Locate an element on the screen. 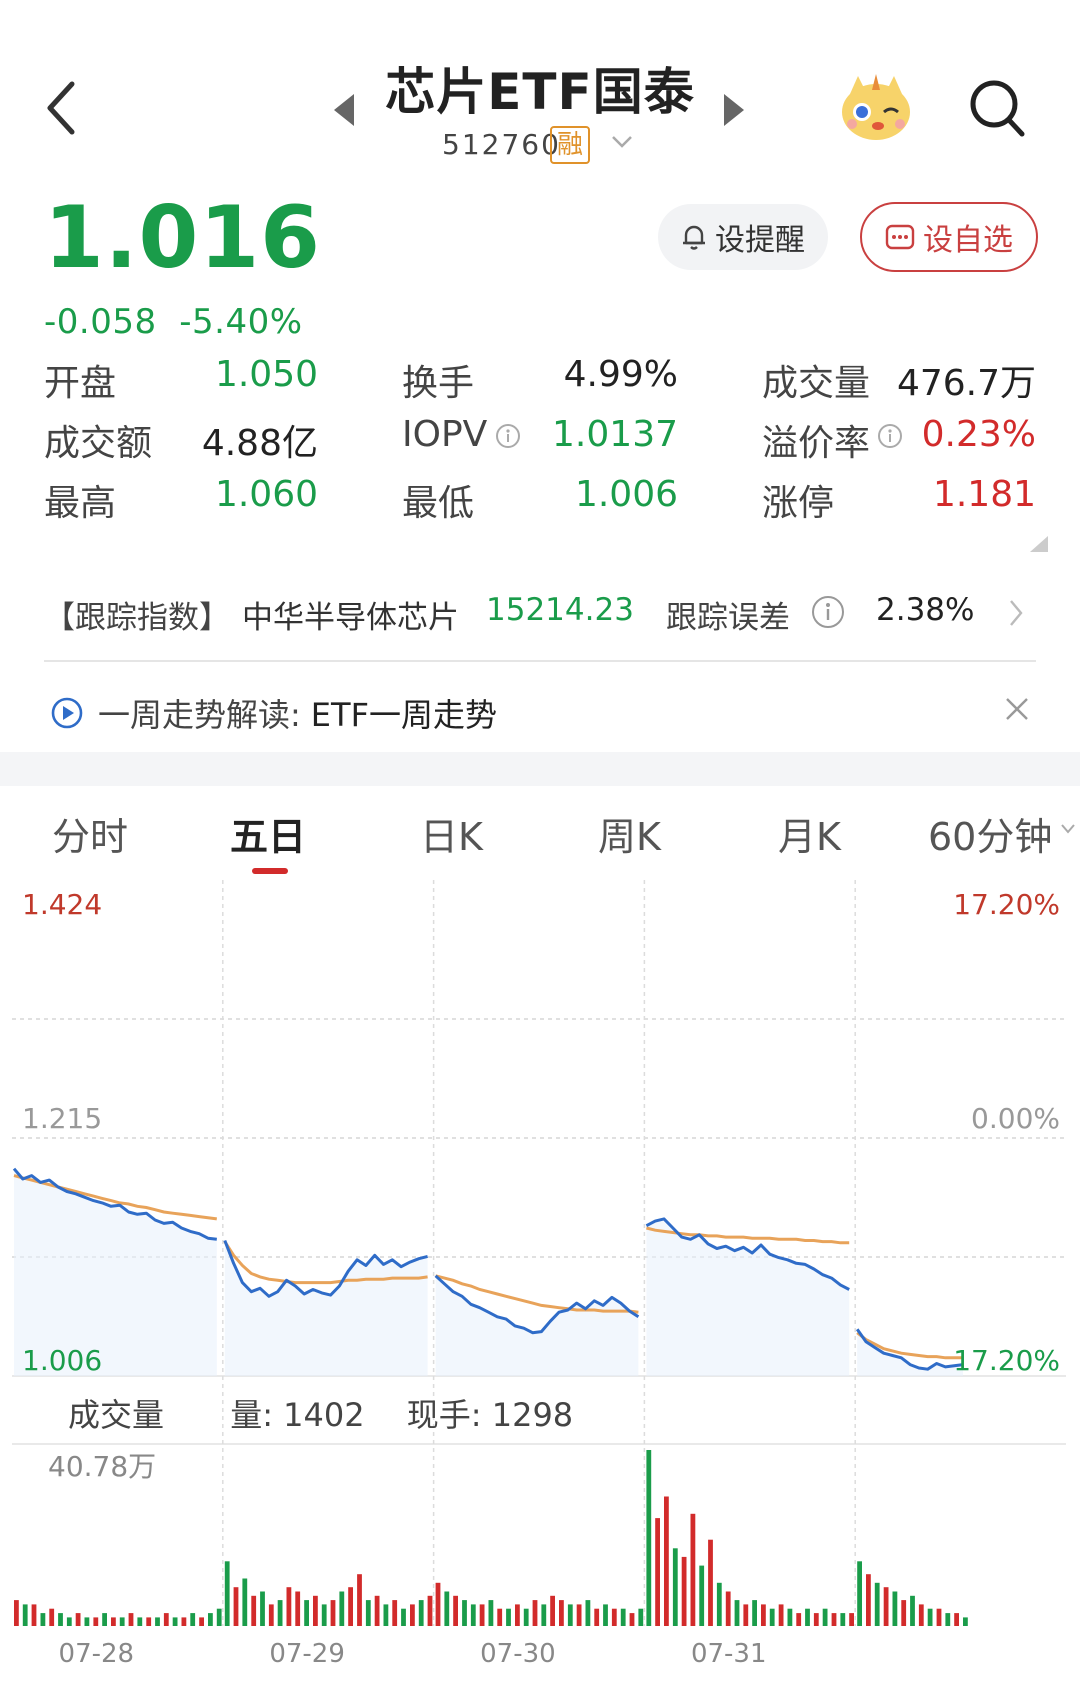 The width and height of the screenshot is (1080, 1688). stat-label: 成交量 is located at coordinates (816, 383).